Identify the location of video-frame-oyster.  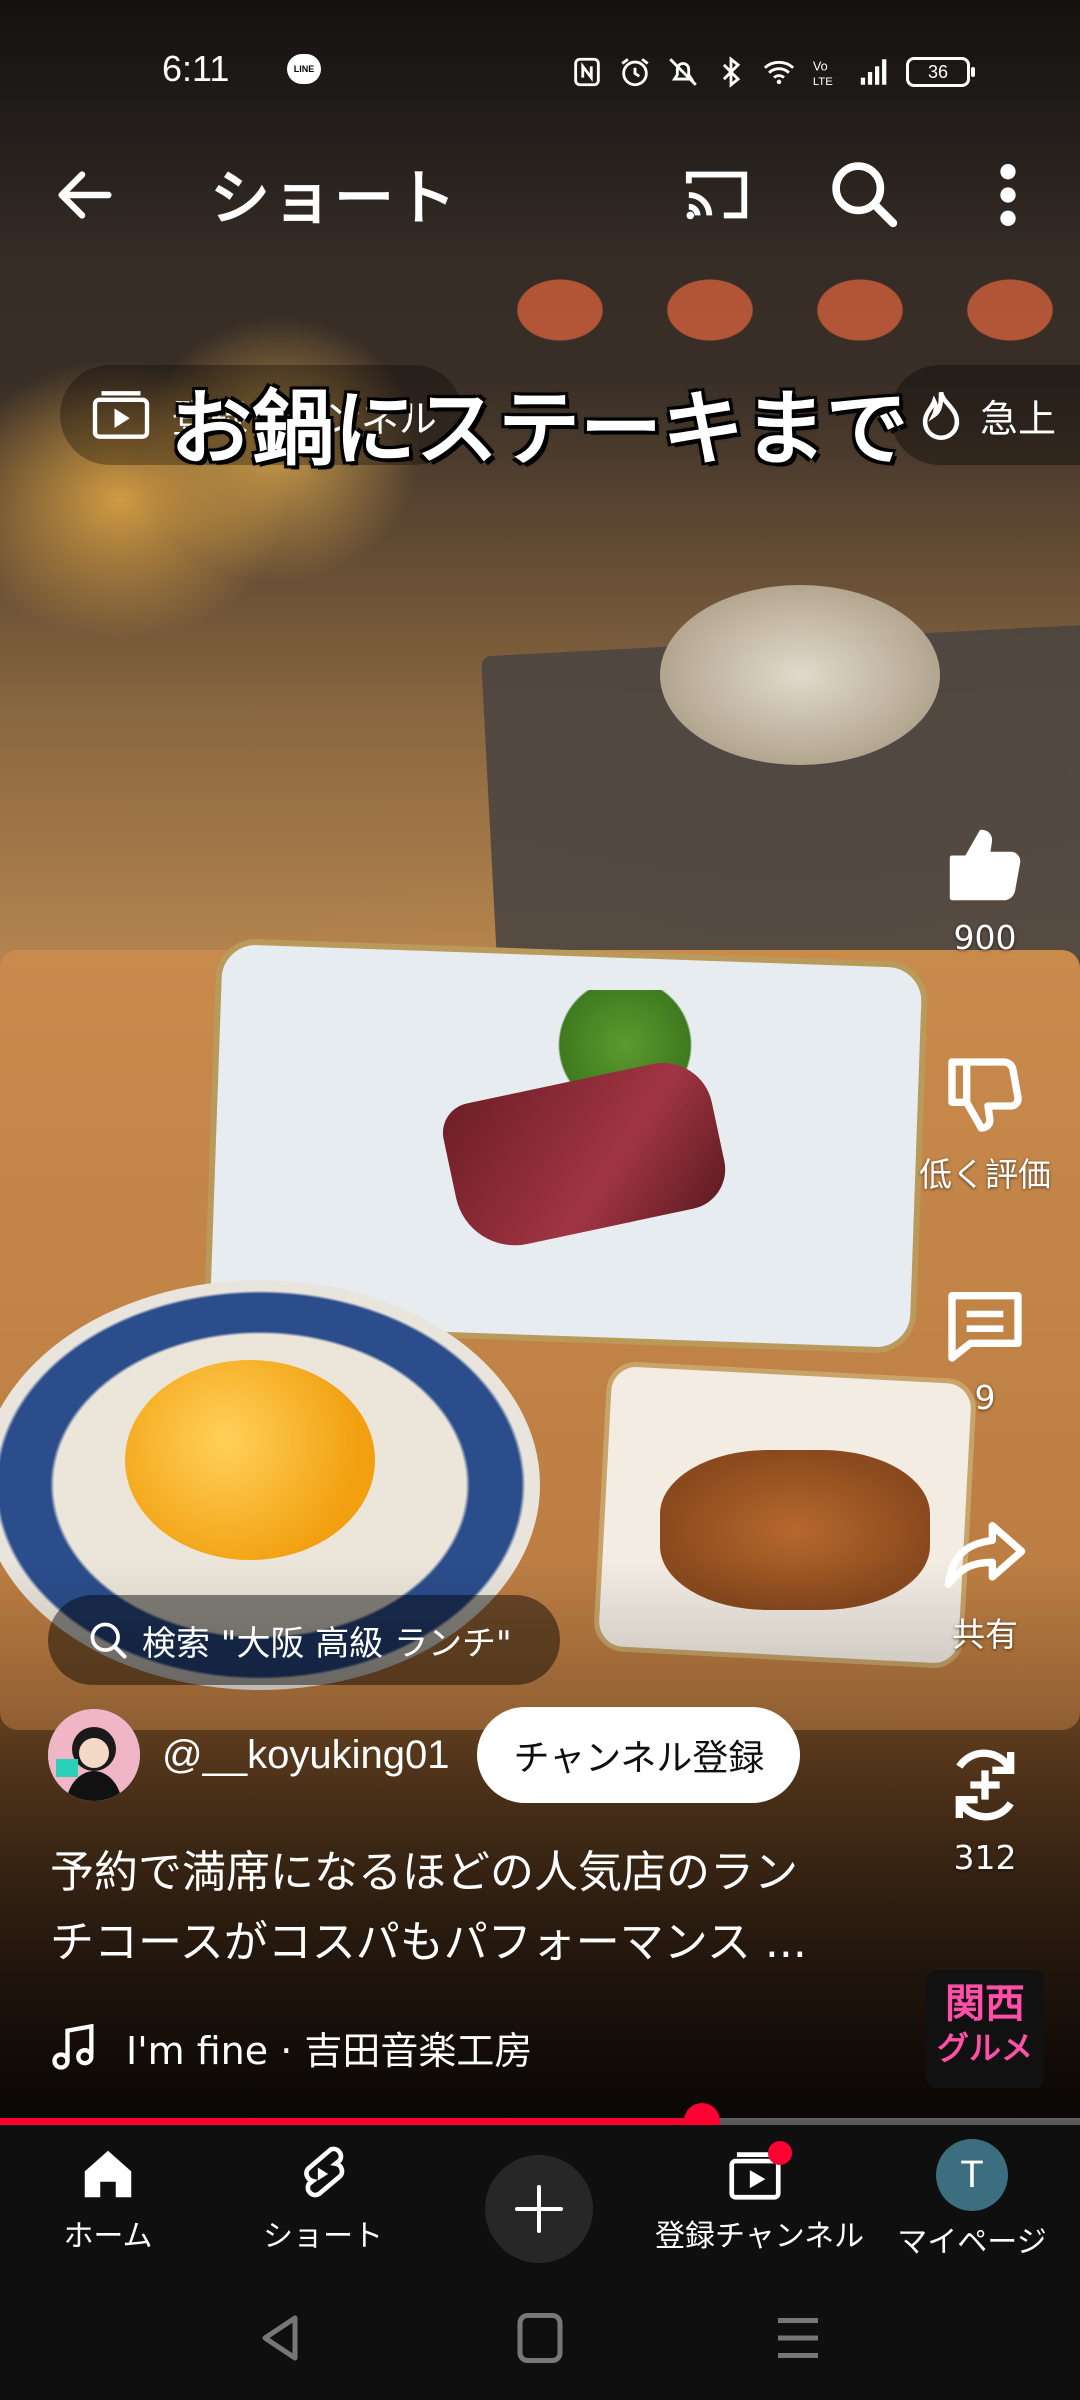
(800, 675).